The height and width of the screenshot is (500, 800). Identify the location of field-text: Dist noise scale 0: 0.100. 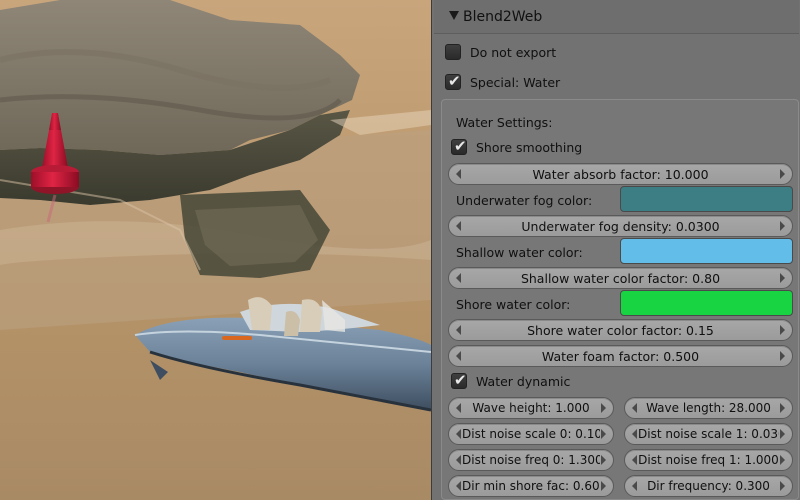
(531, 434).